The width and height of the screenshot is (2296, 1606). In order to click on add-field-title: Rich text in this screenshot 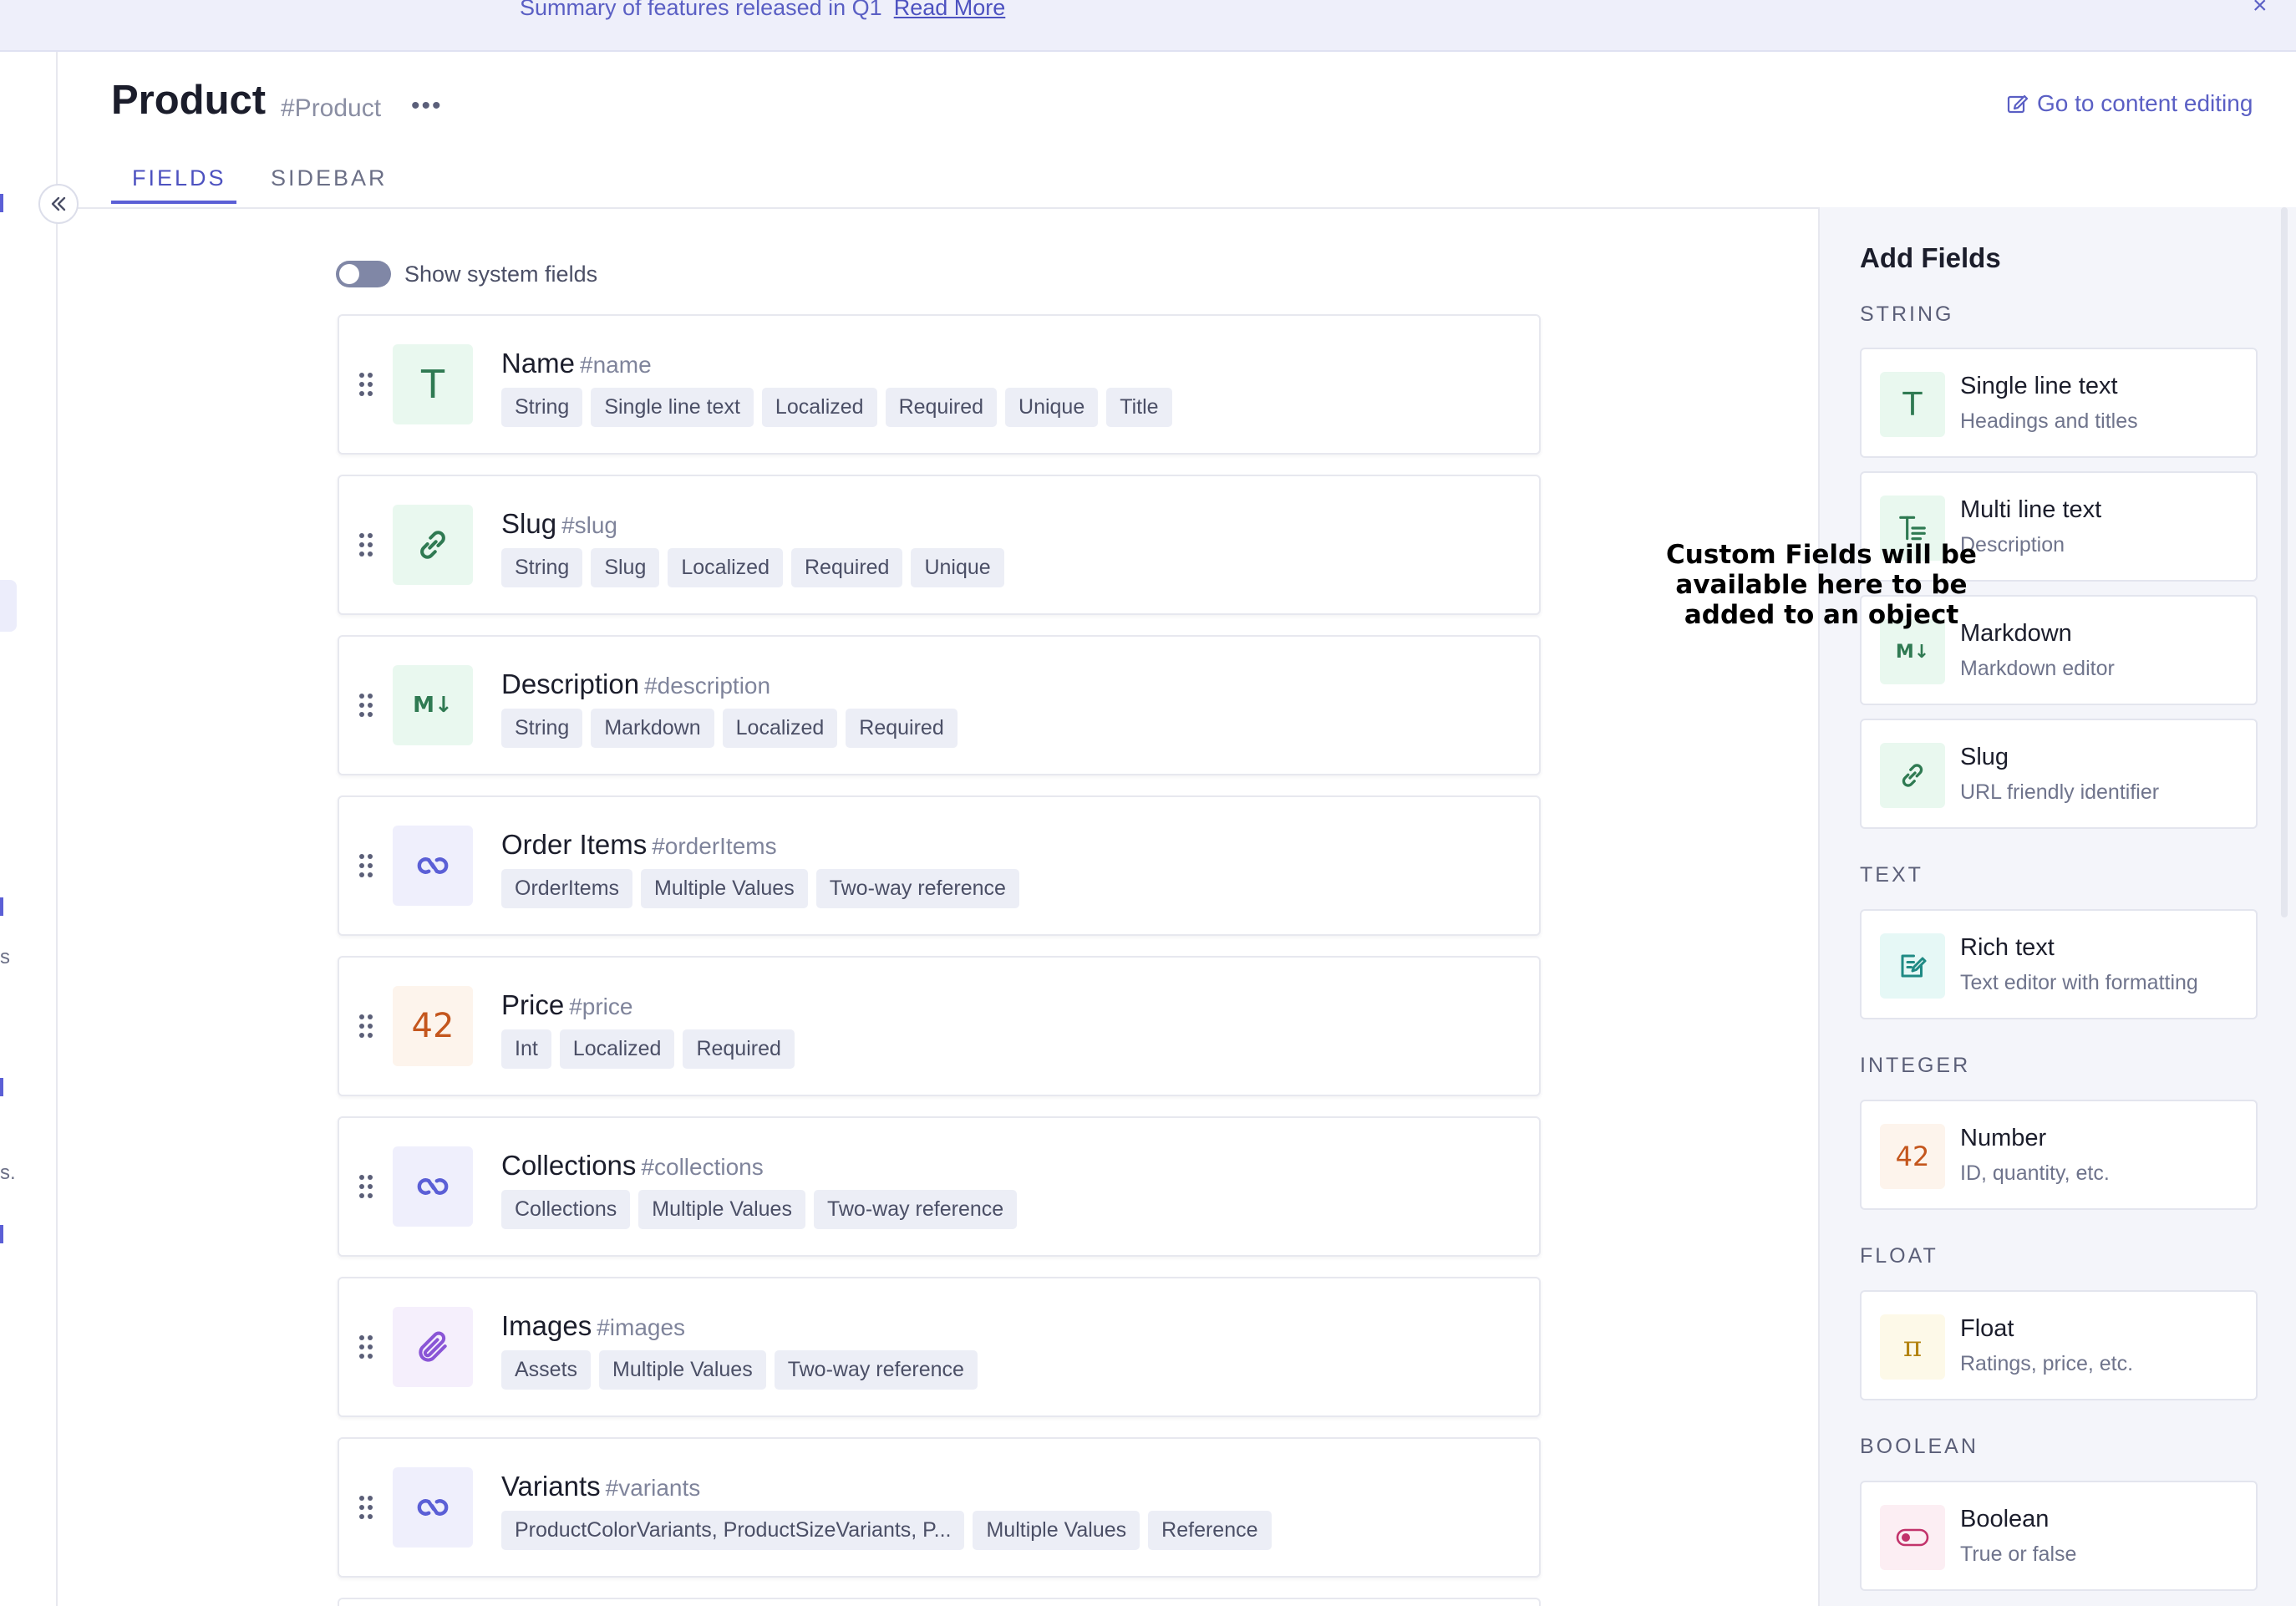, I will do `click(2007, 947)`.